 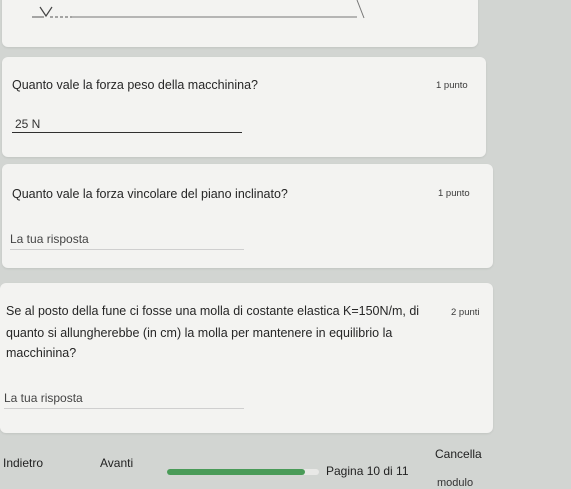 I want to click on progress-track, so click(x=243, y=472).